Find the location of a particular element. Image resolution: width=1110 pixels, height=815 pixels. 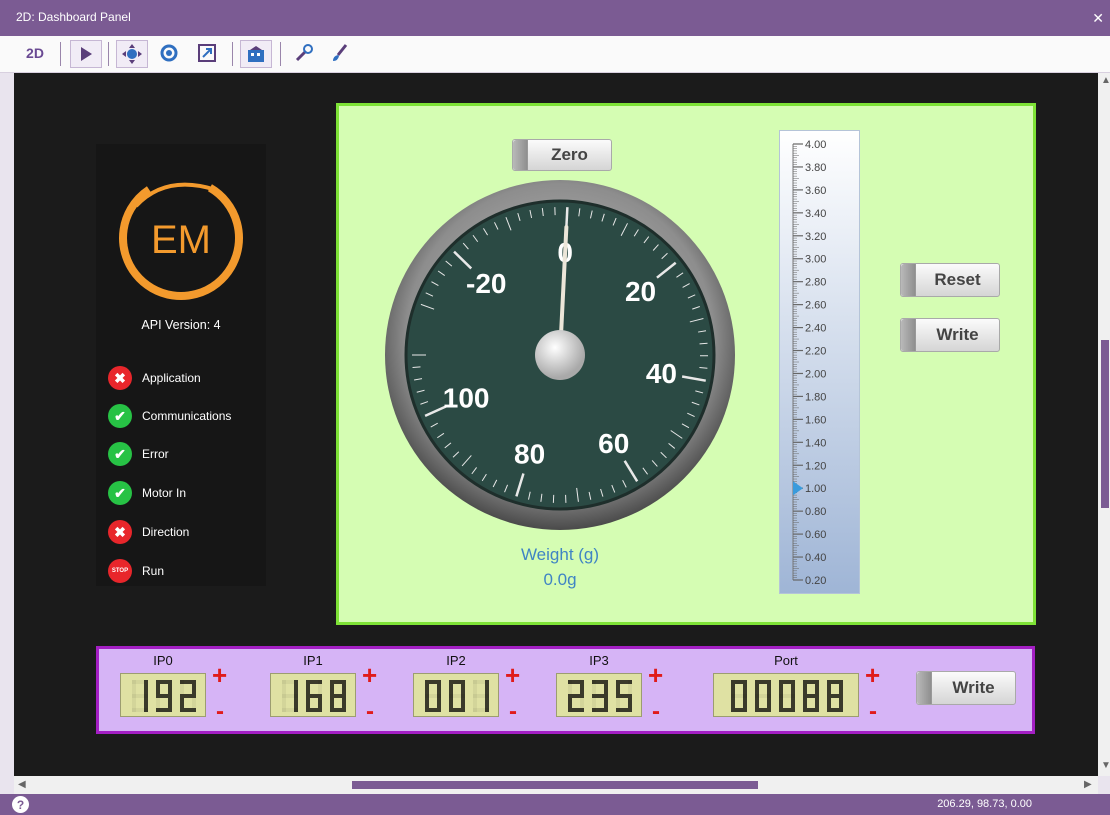

status-label: Run is located at coordinates (153, 571).